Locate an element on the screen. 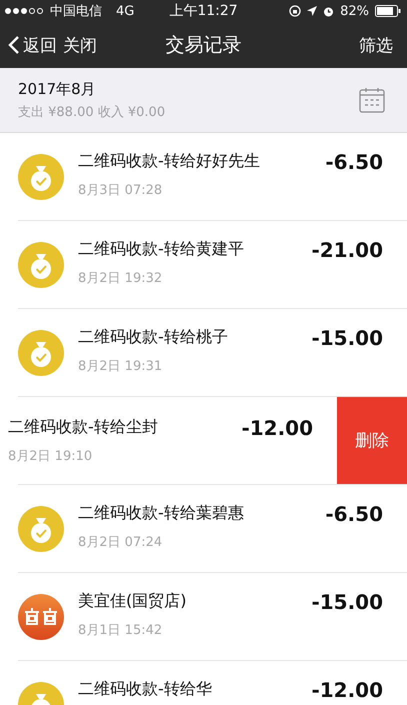 The width and height of the screenshot is (407, 705). transaction-time: 8月2日 07:24 is located at coordinates (121, 542).